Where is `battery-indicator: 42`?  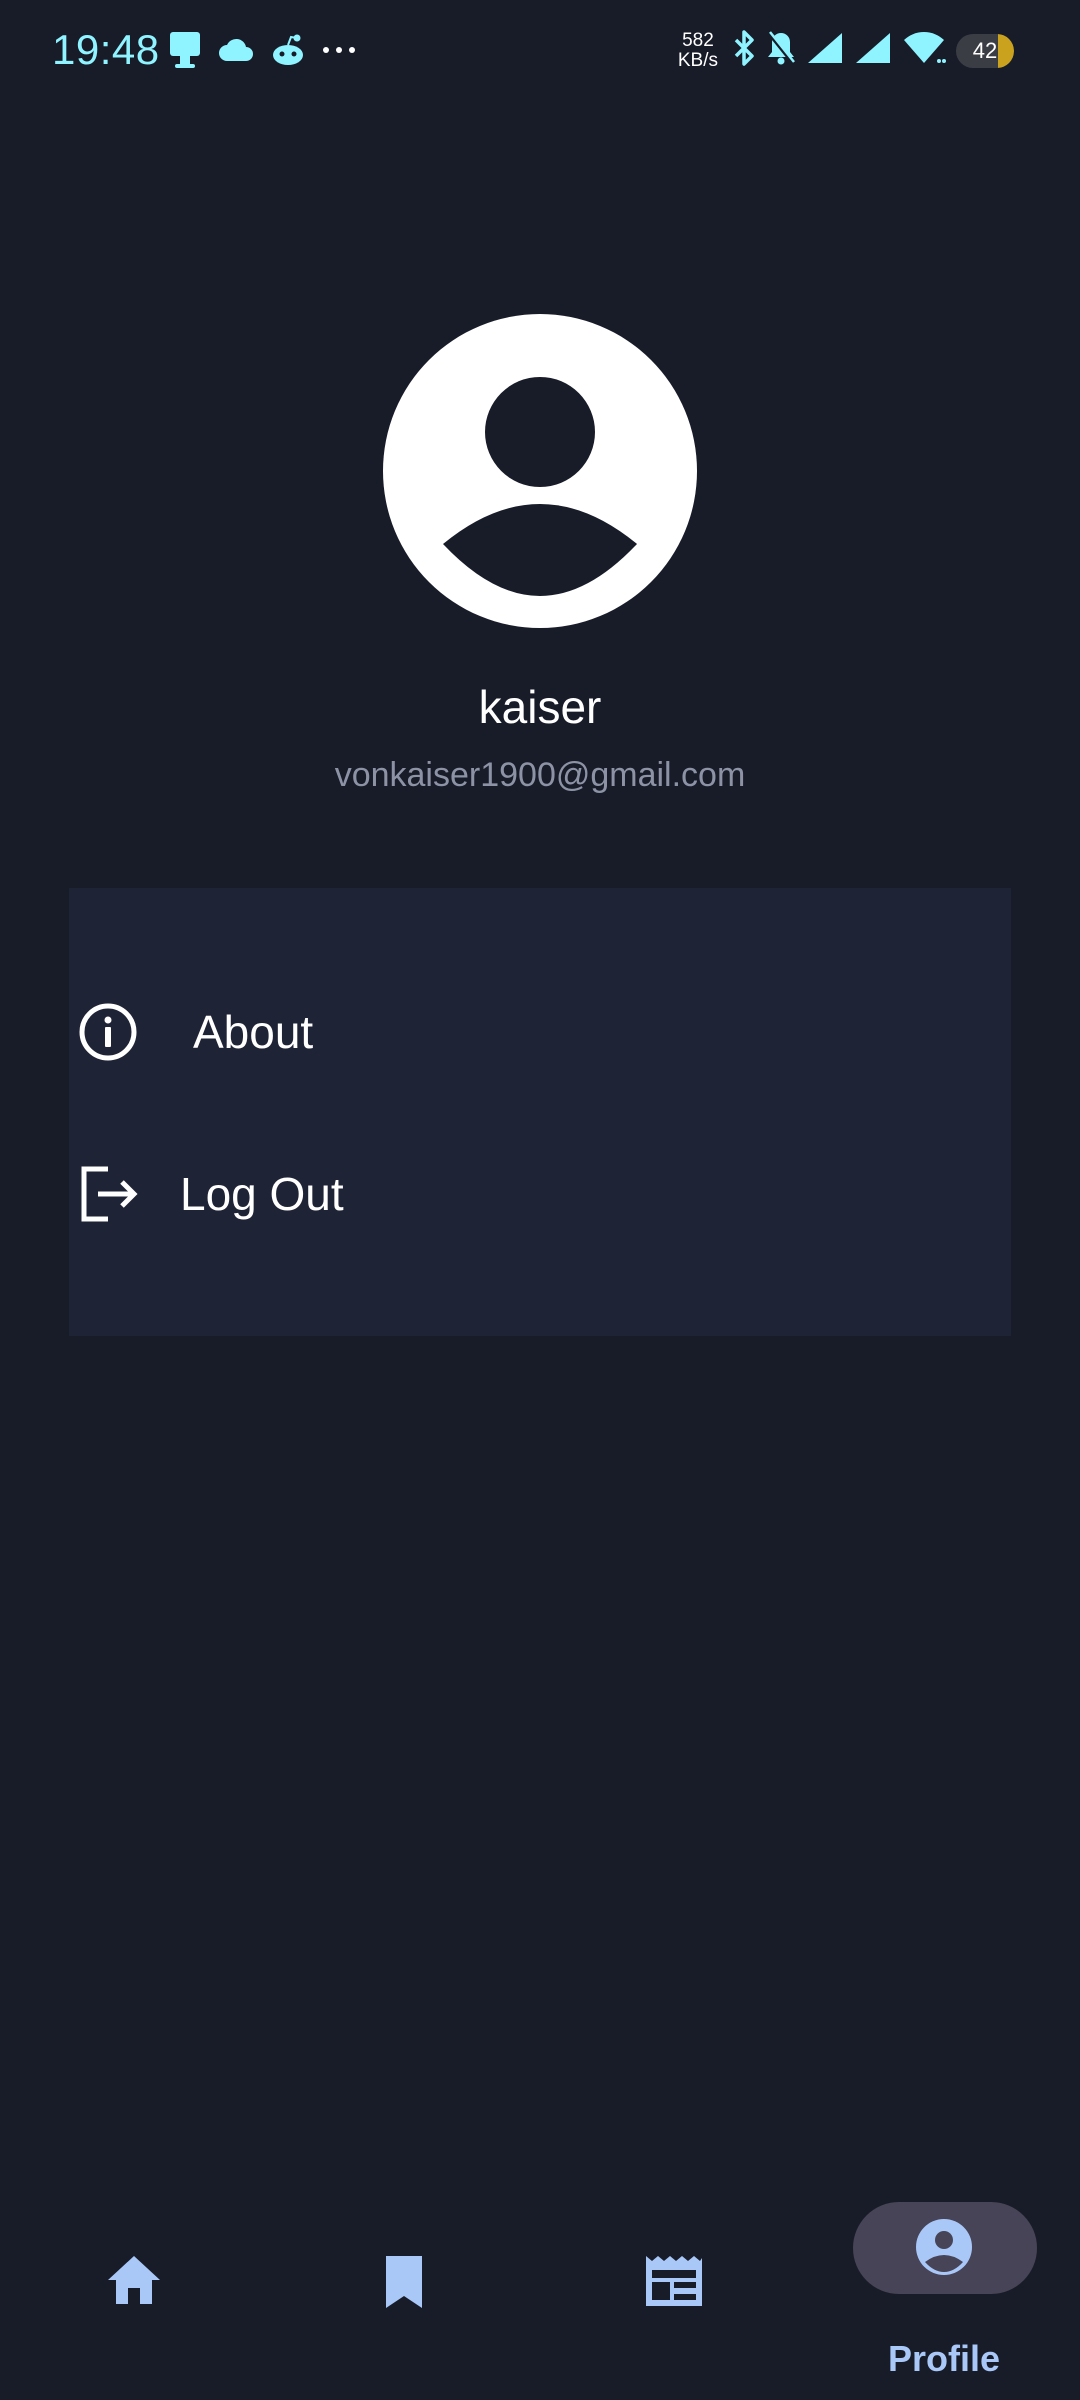
battery-indicator: 42 is located at coordinates (985, 50).